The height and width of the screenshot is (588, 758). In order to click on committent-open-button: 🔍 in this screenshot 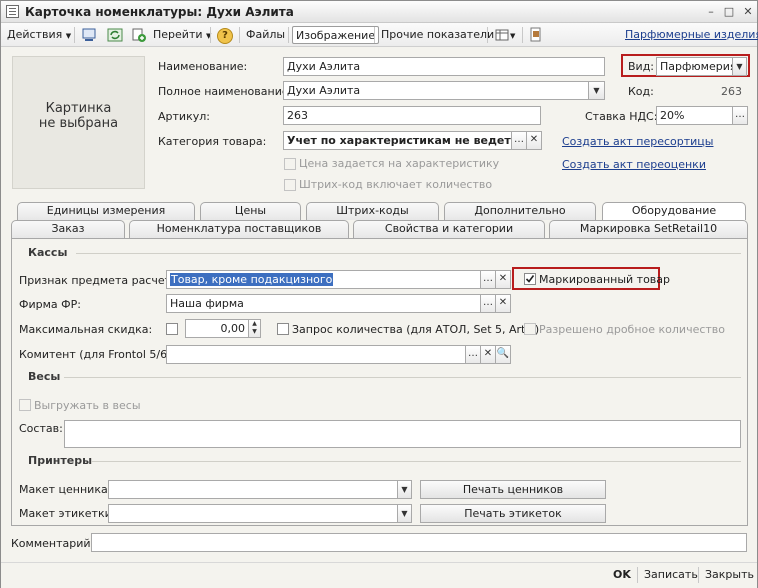, I will do `click(503, 354)`.